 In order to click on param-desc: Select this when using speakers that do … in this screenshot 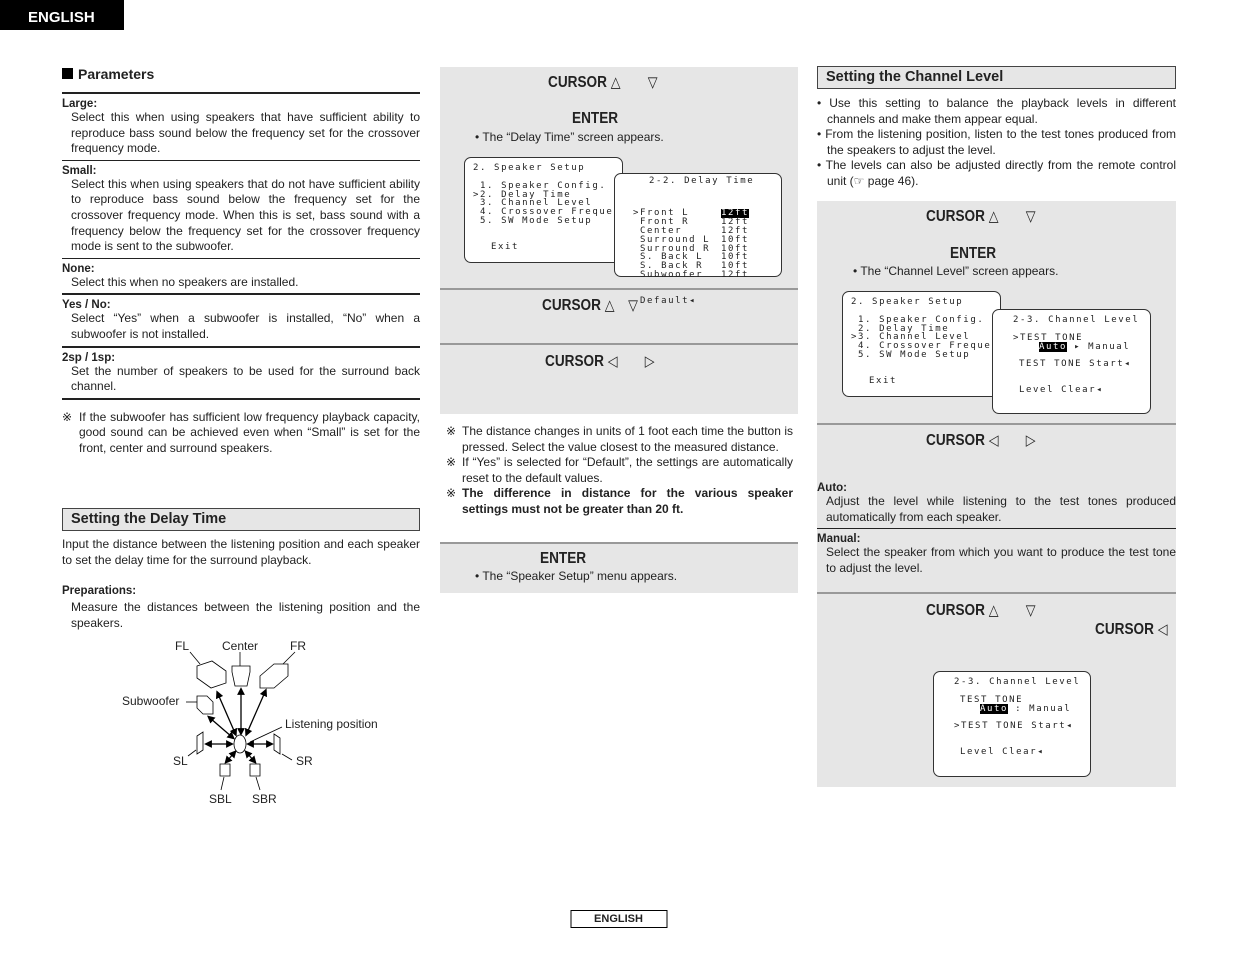, I will do `click(245, 215)`.